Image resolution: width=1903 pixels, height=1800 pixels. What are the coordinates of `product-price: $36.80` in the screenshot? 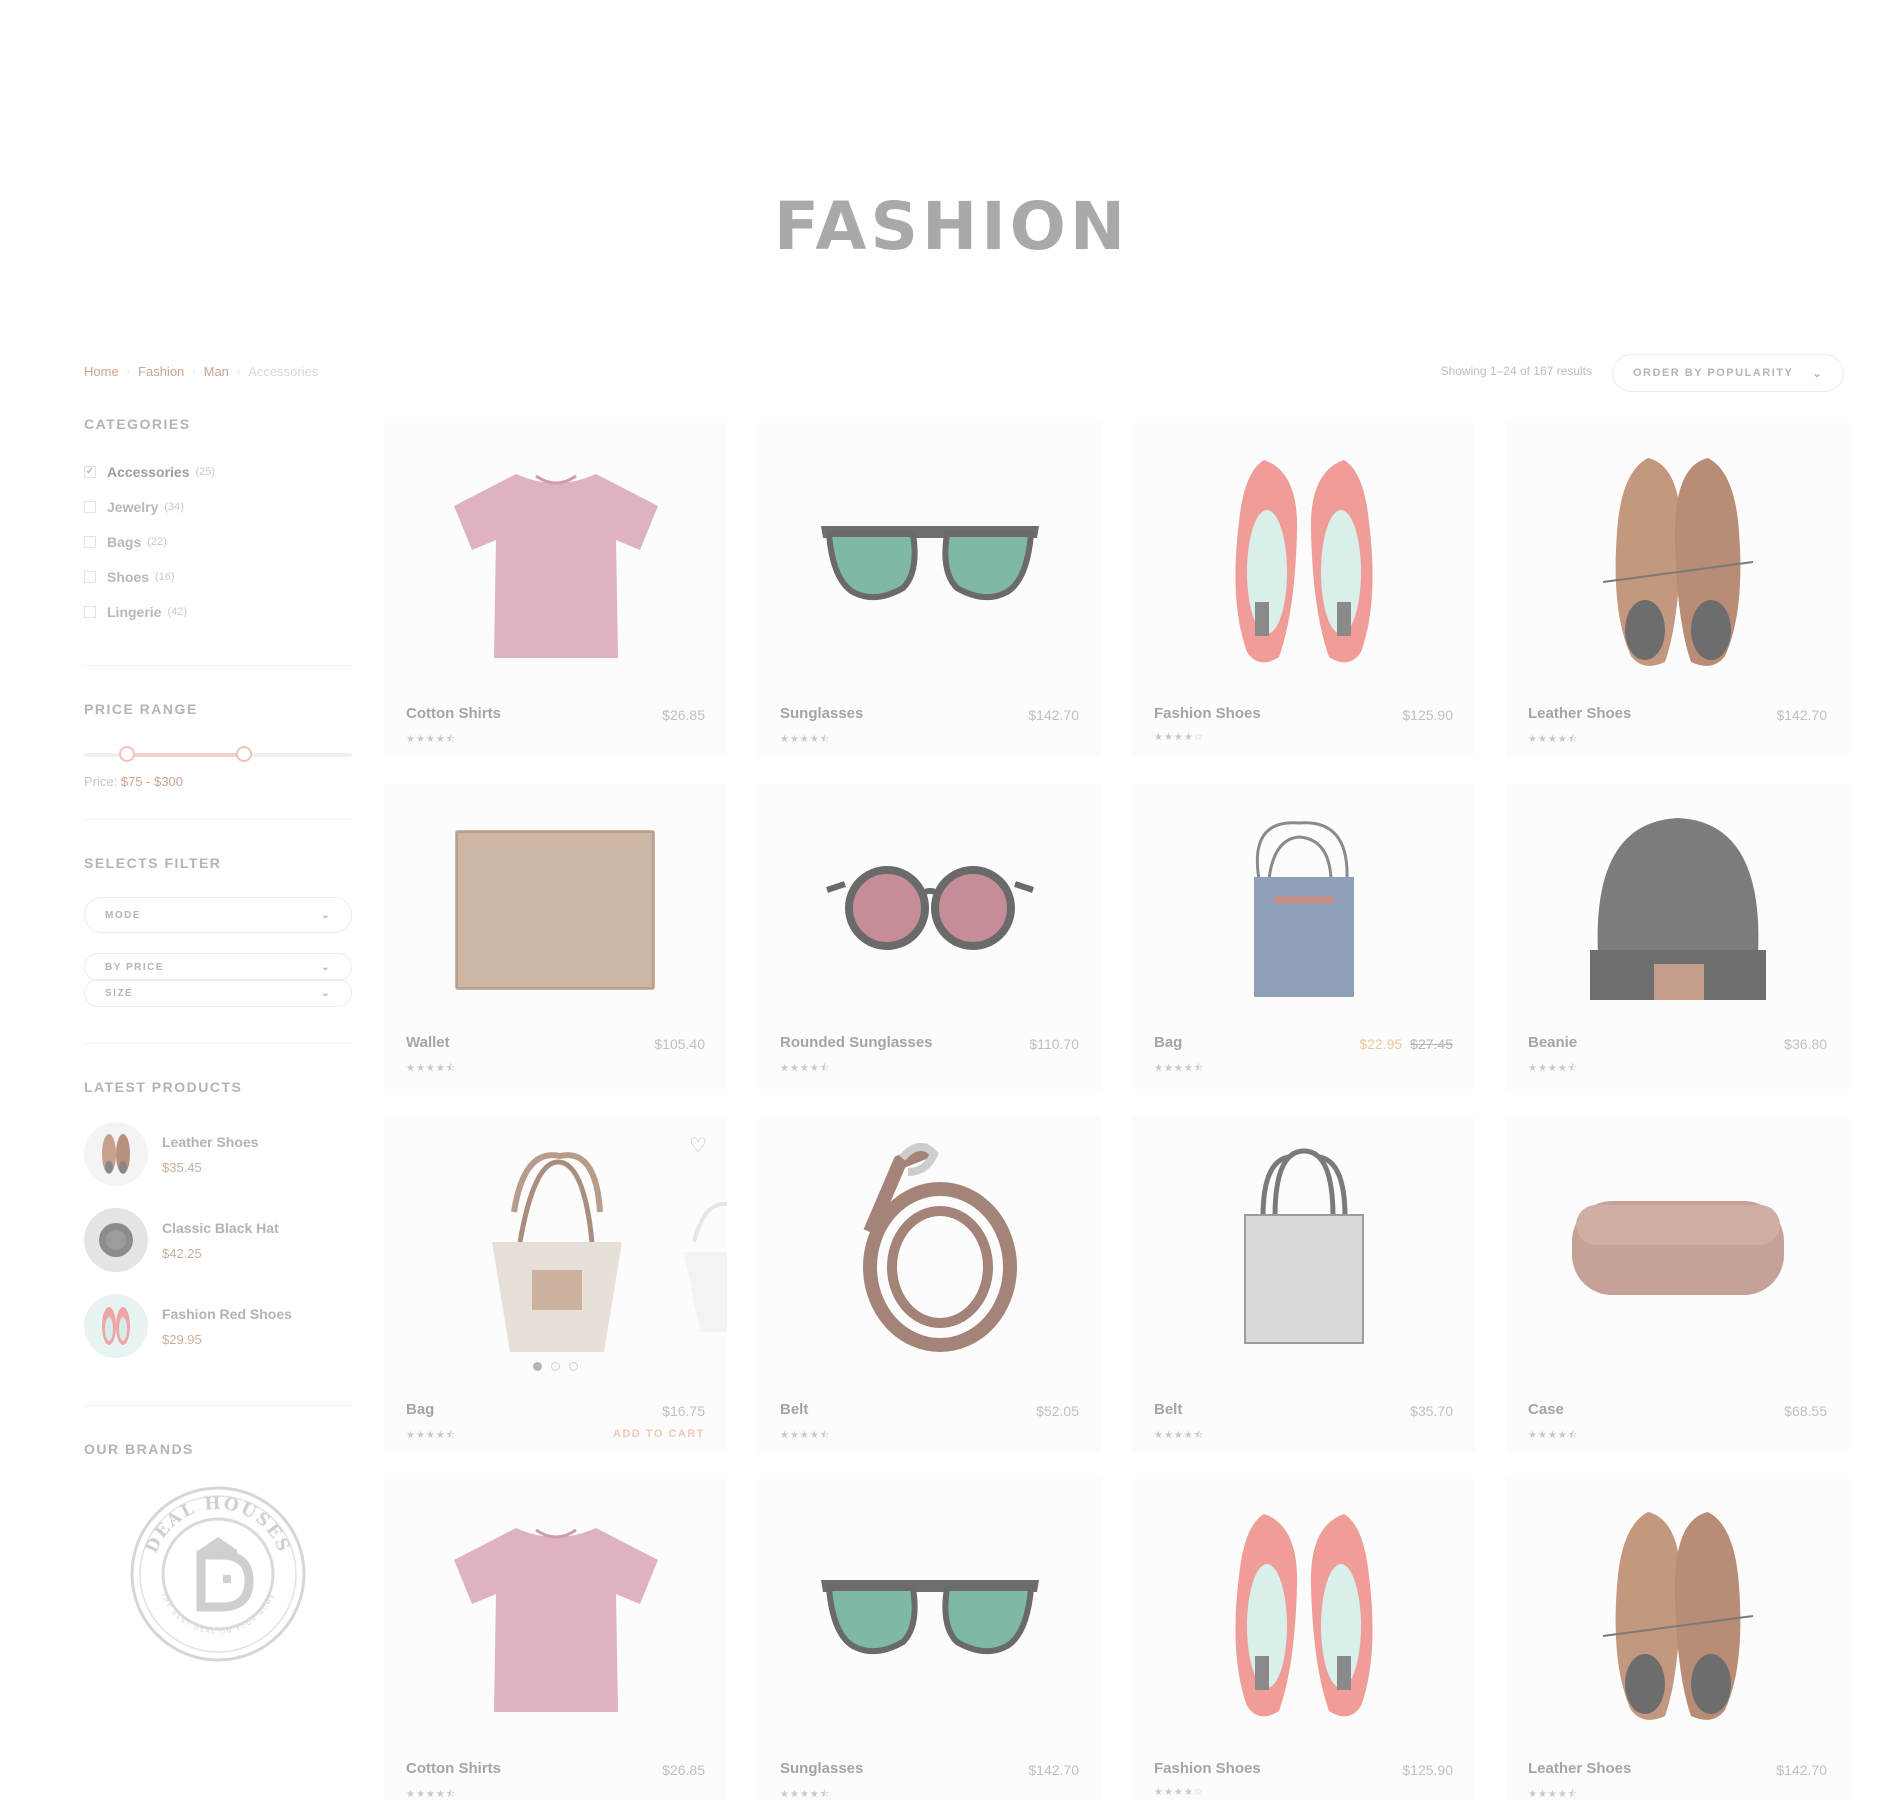 It's located at (1805, 1044).